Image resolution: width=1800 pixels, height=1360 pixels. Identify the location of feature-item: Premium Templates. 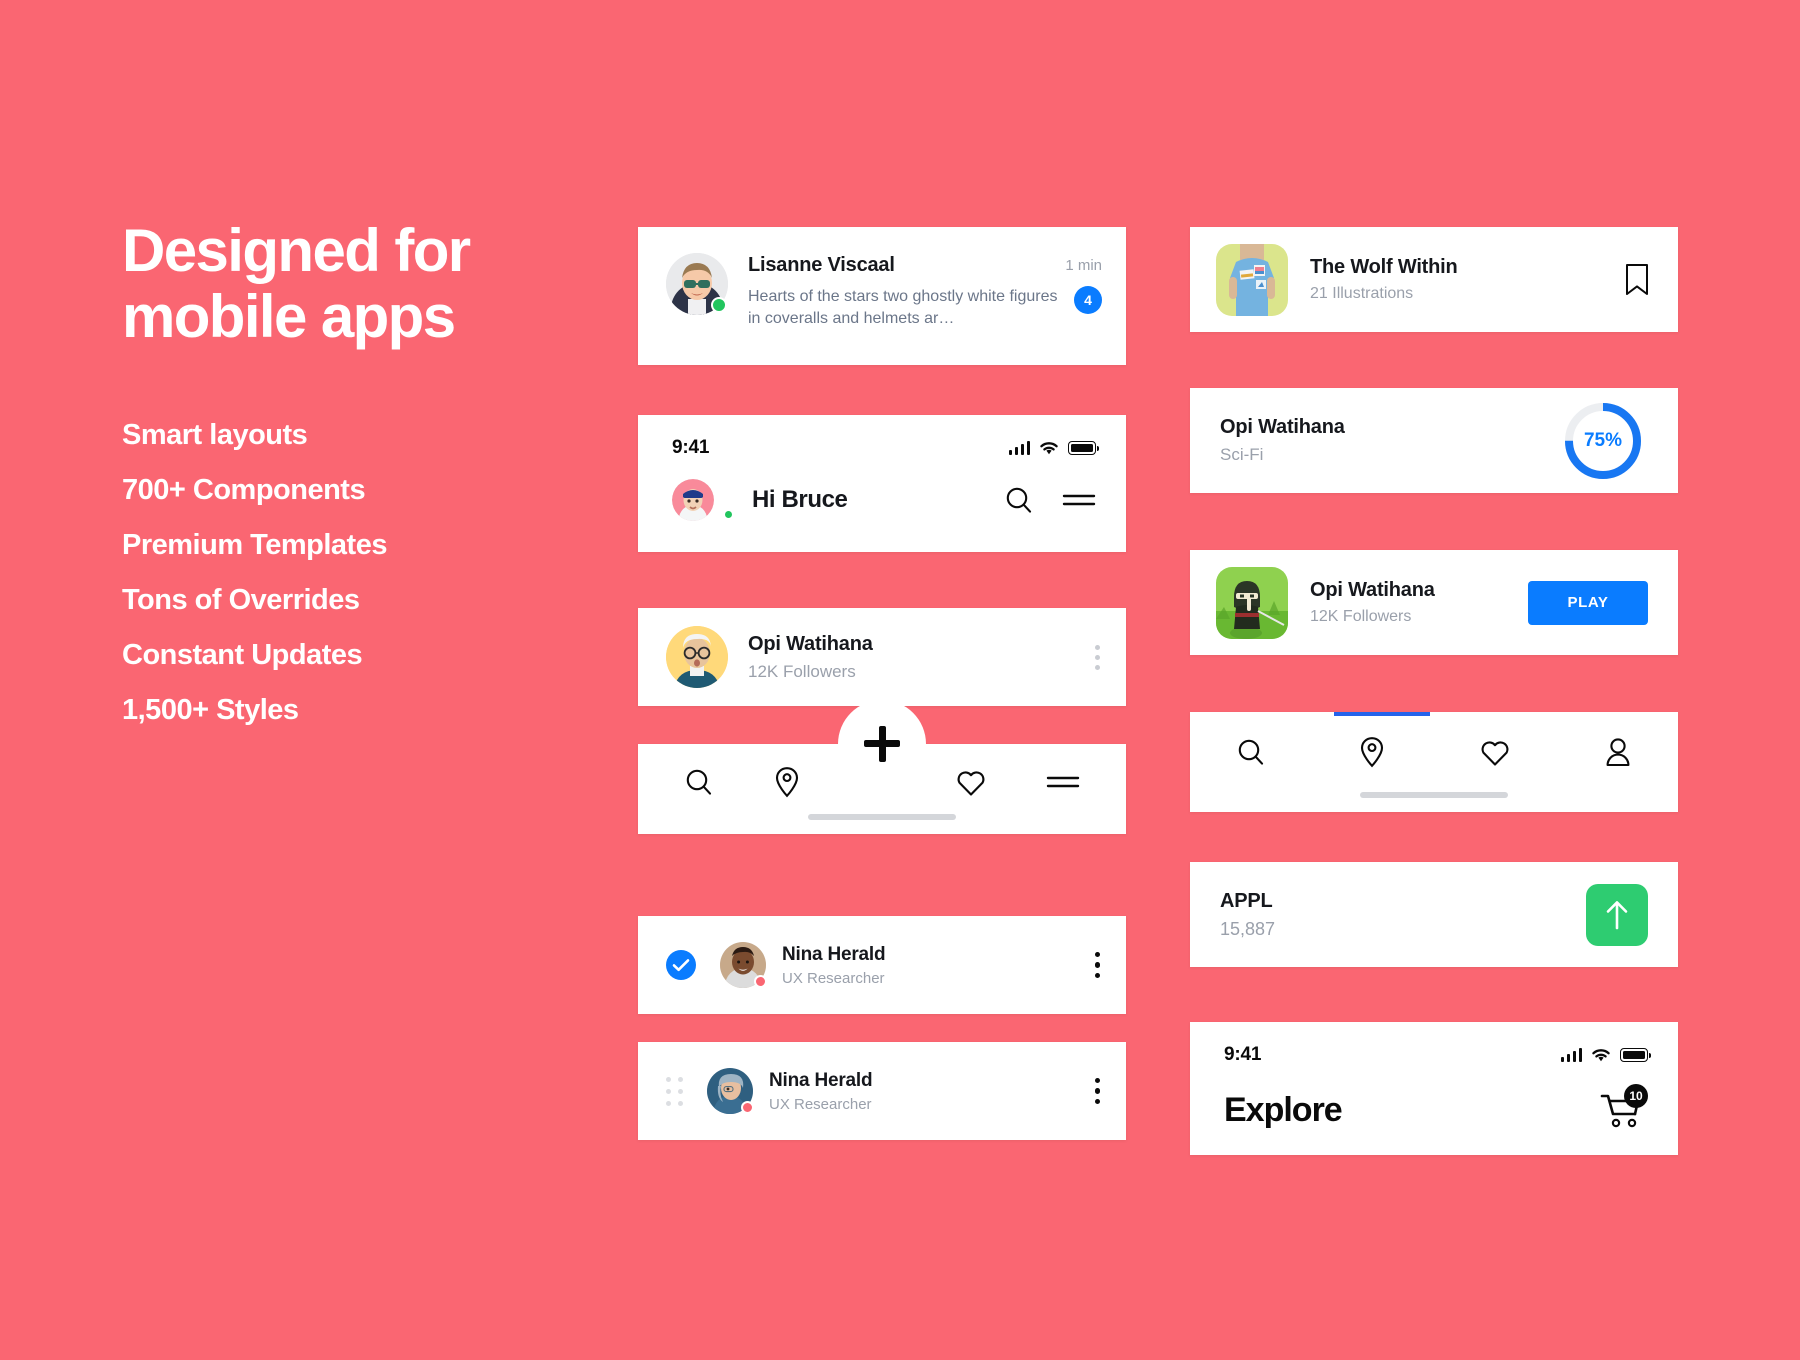
(254, 545).